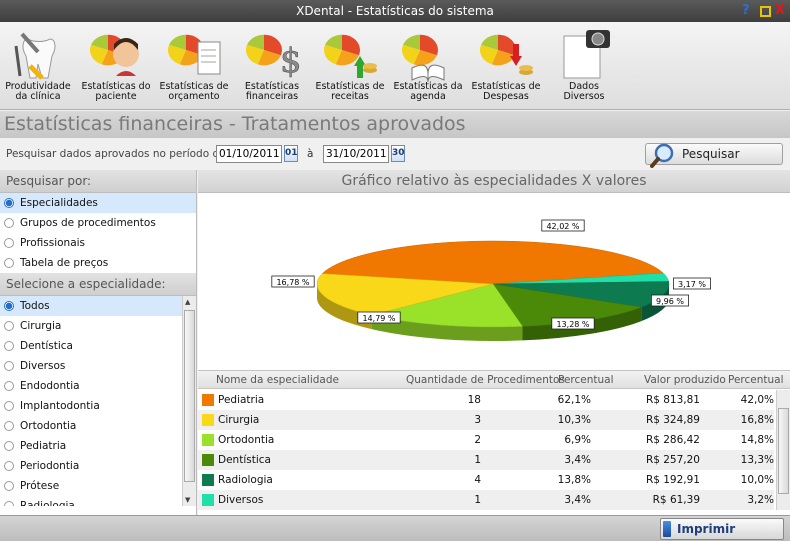 The image size is (790, 541). I want to click on specialty-option: Endodontia, so click(98, 386).